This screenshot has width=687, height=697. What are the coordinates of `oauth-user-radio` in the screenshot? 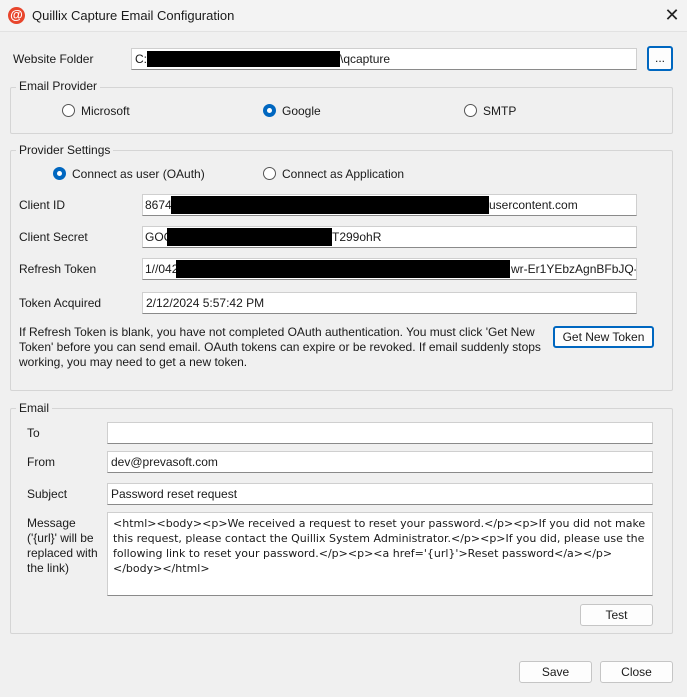 It's located at (59, 173).